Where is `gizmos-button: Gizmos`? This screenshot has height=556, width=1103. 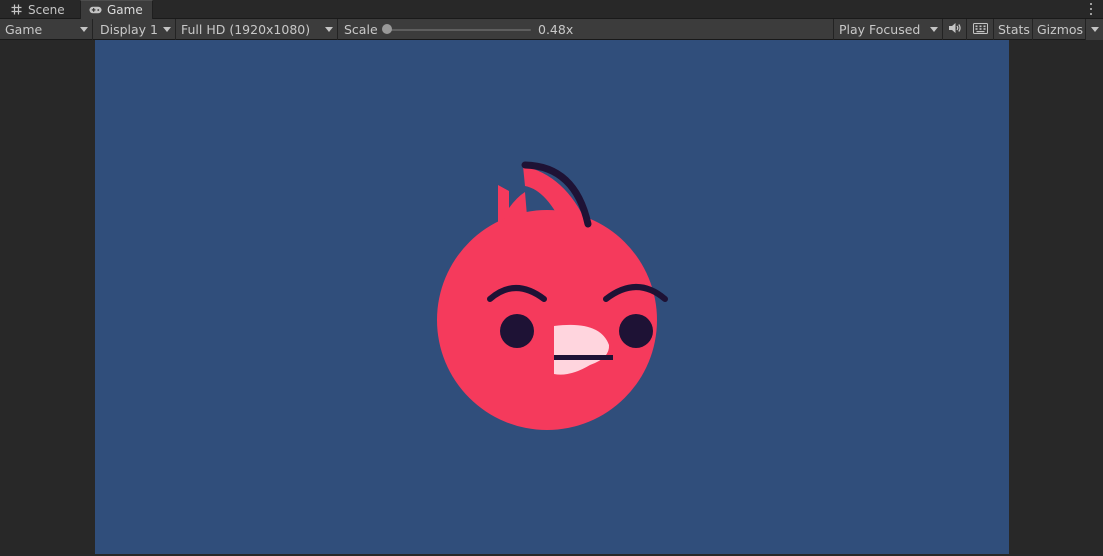 gizmos-button: Gizmos is located at coordinates (1059, 29).